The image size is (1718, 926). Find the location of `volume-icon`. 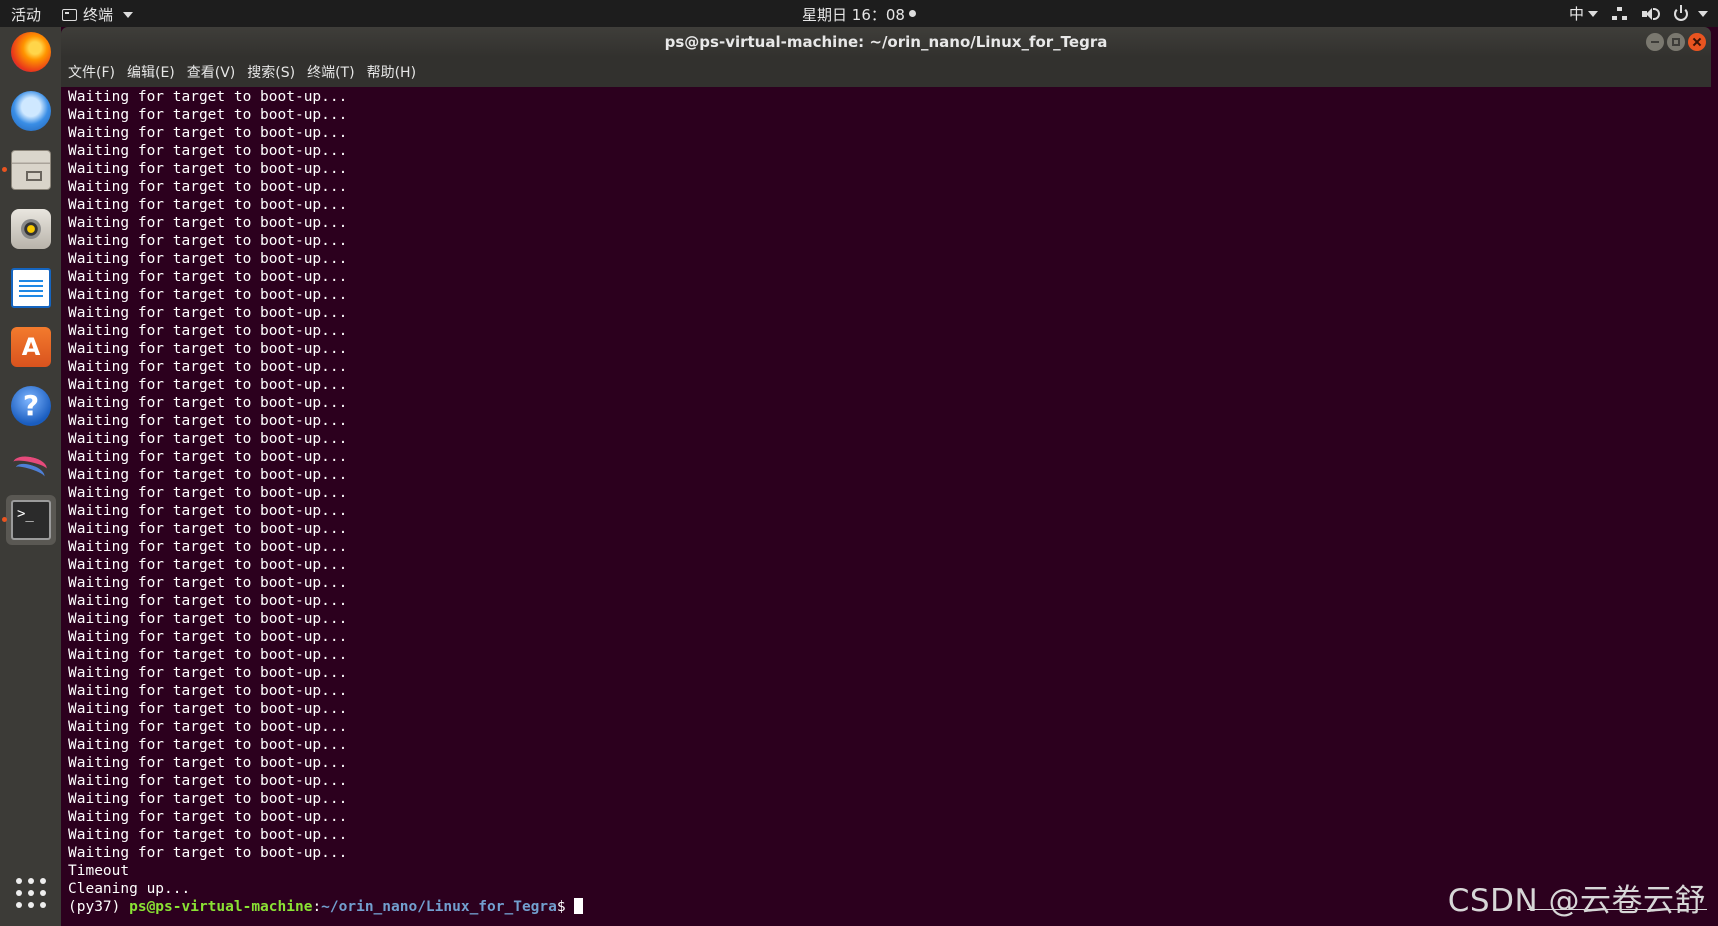

volume-icon is located at coordinates (1651, 14).